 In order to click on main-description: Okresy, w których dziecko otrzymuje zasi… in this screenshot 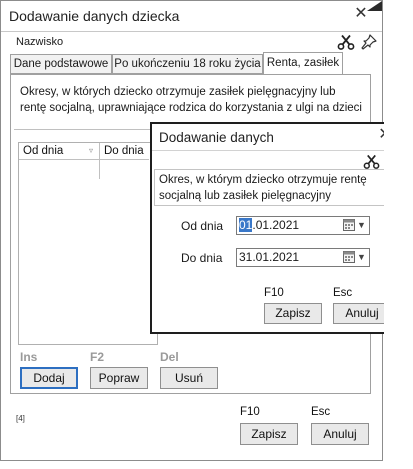, I will do `click(191, 101)`.